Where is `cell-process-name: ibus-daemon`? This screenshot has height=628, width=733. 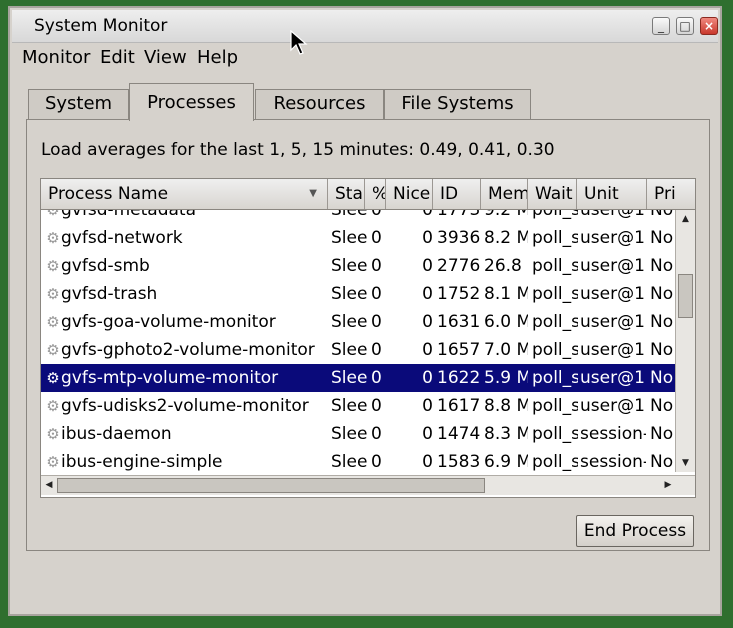
cell-process-name: ibus-daemon is located at coordinates (116, 434).